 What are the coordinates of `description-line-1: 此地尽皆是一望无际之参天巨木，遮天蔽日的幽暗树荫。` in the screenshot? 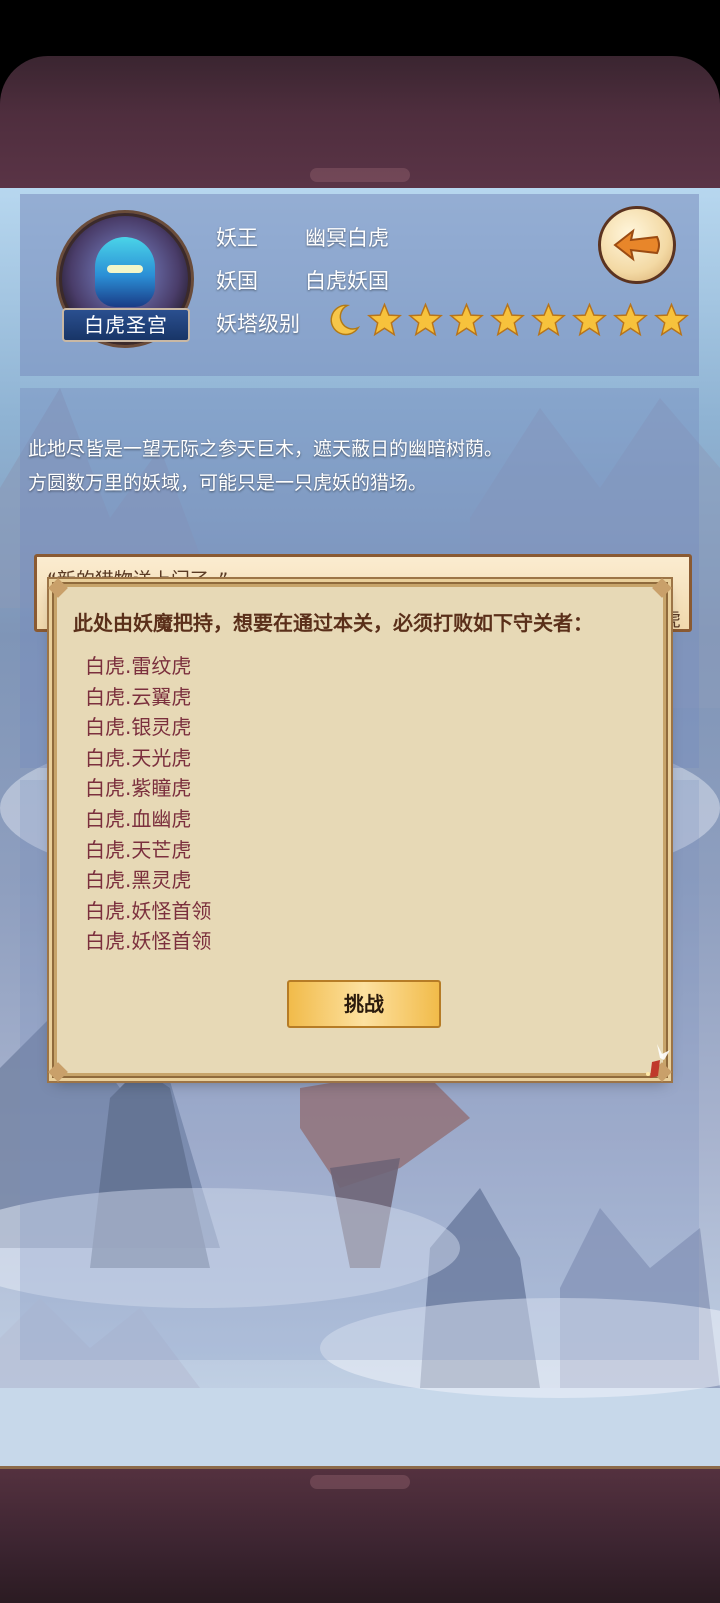 It's located at (266, 449).